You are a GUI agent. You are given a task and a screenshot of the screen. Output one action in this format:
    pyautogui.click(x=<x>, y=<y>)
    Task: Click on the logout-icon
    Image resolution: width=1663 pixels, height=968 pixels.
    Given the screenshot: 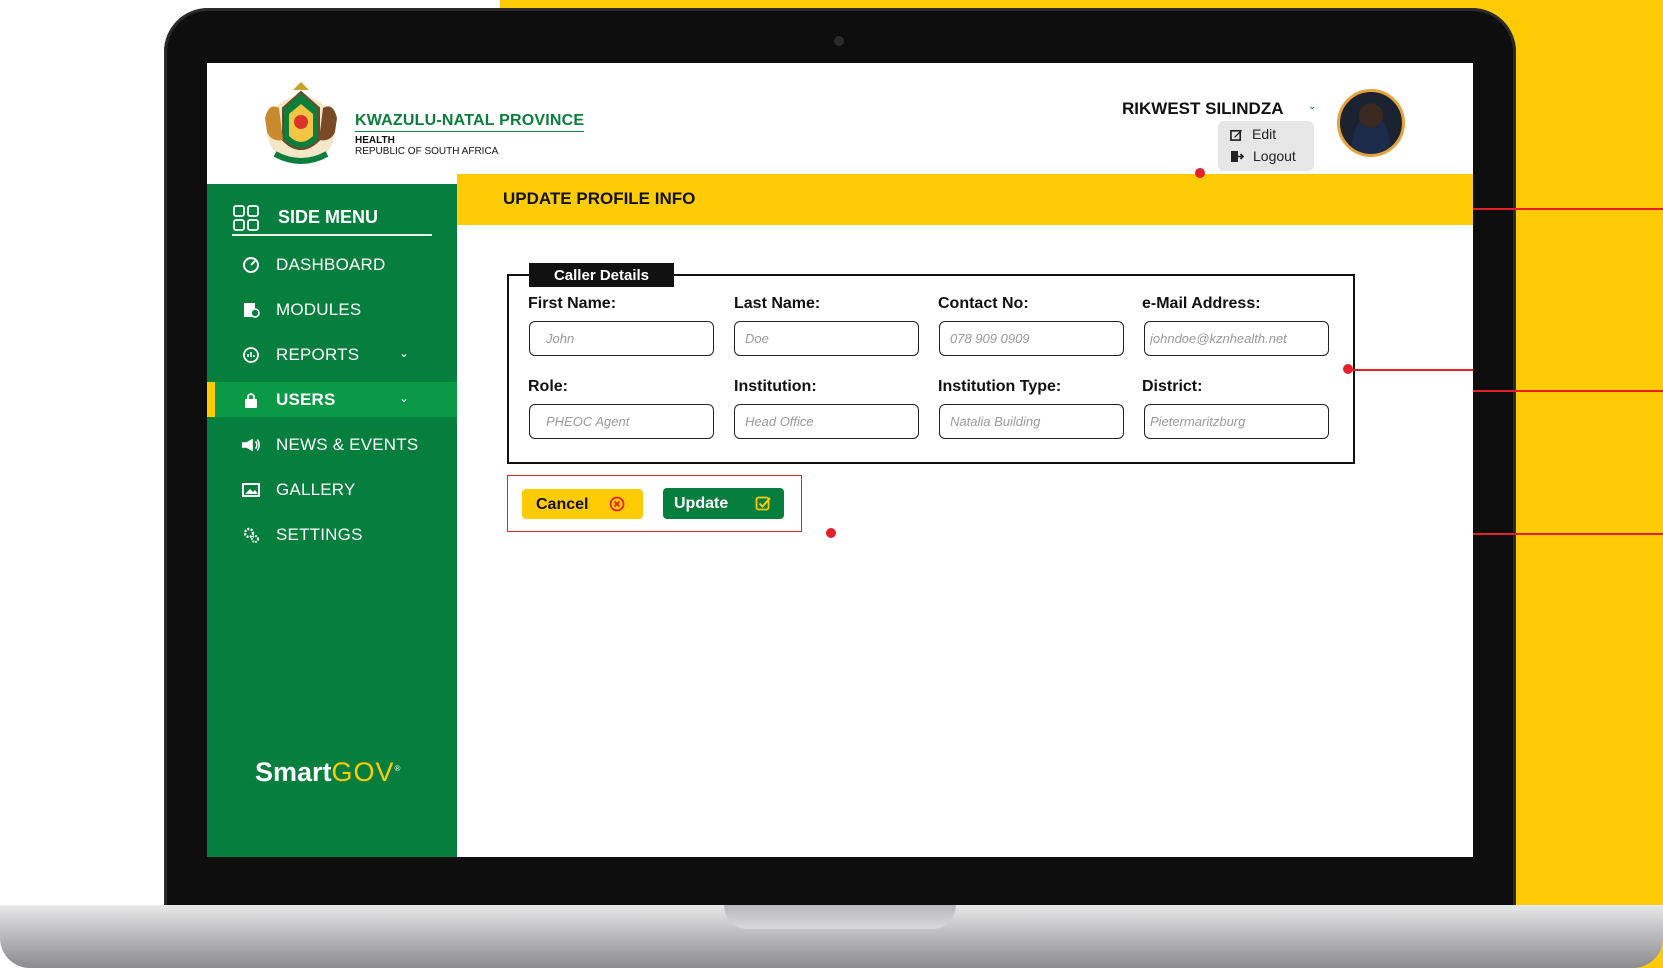 What is the action you would take?
    pyautogui.click(x=1237, y=156)
    